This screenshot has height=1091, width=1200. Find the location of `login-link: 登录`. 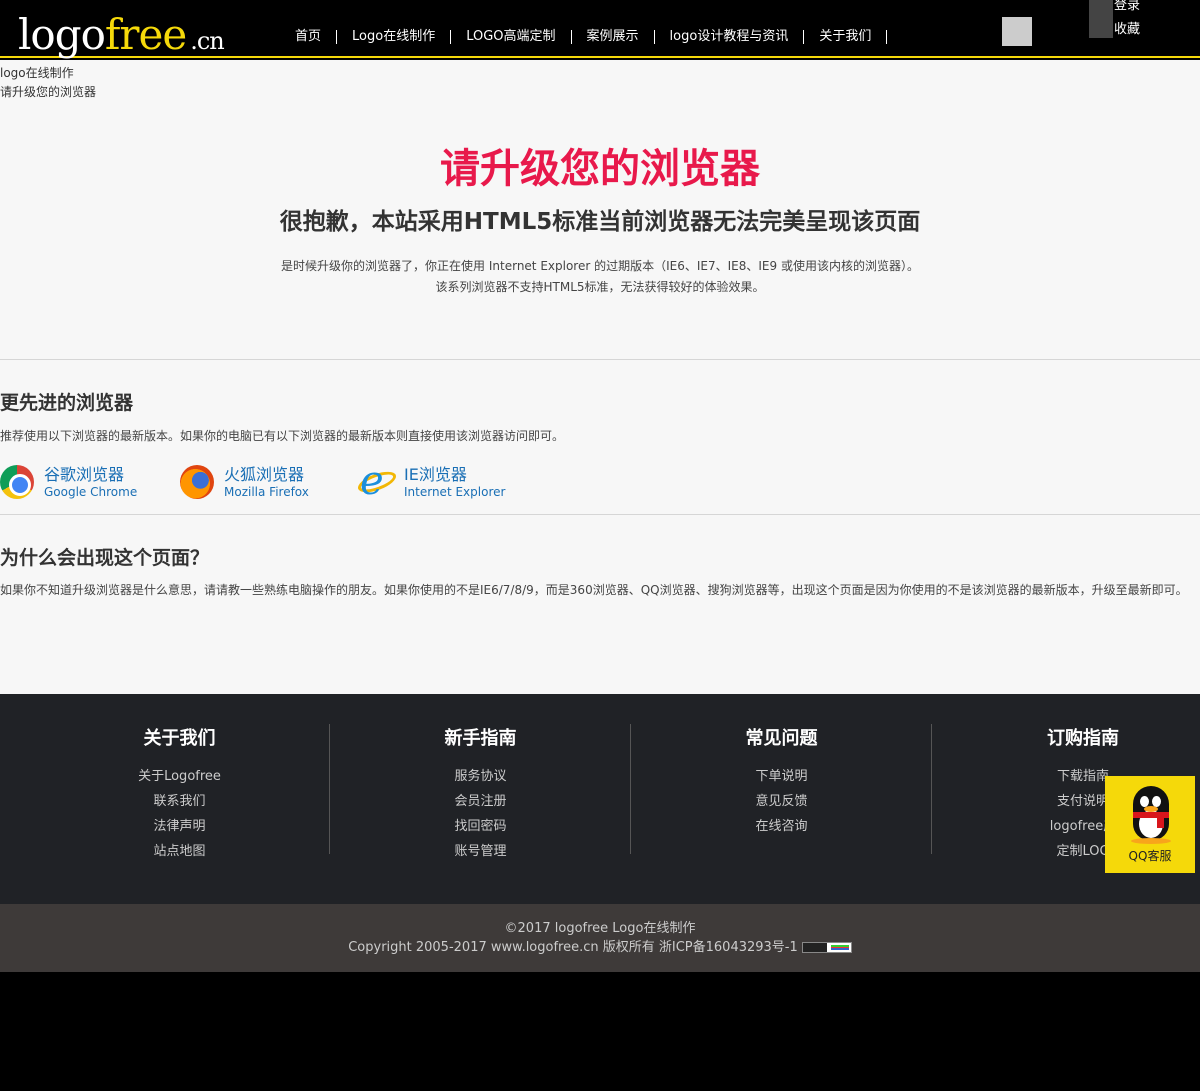

login-link: 登录 is located at coordinates (1127, 7).